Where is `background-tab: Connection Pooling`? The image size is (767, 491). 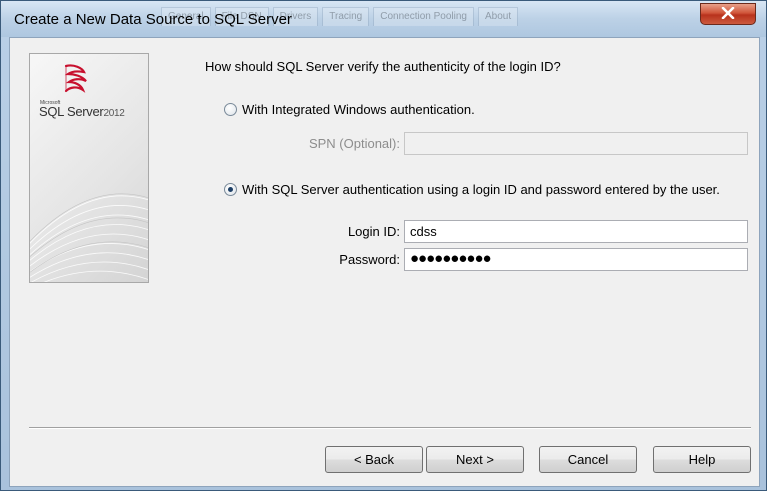 background-tab: Connection Pooling is located at coordinates (423, 16).